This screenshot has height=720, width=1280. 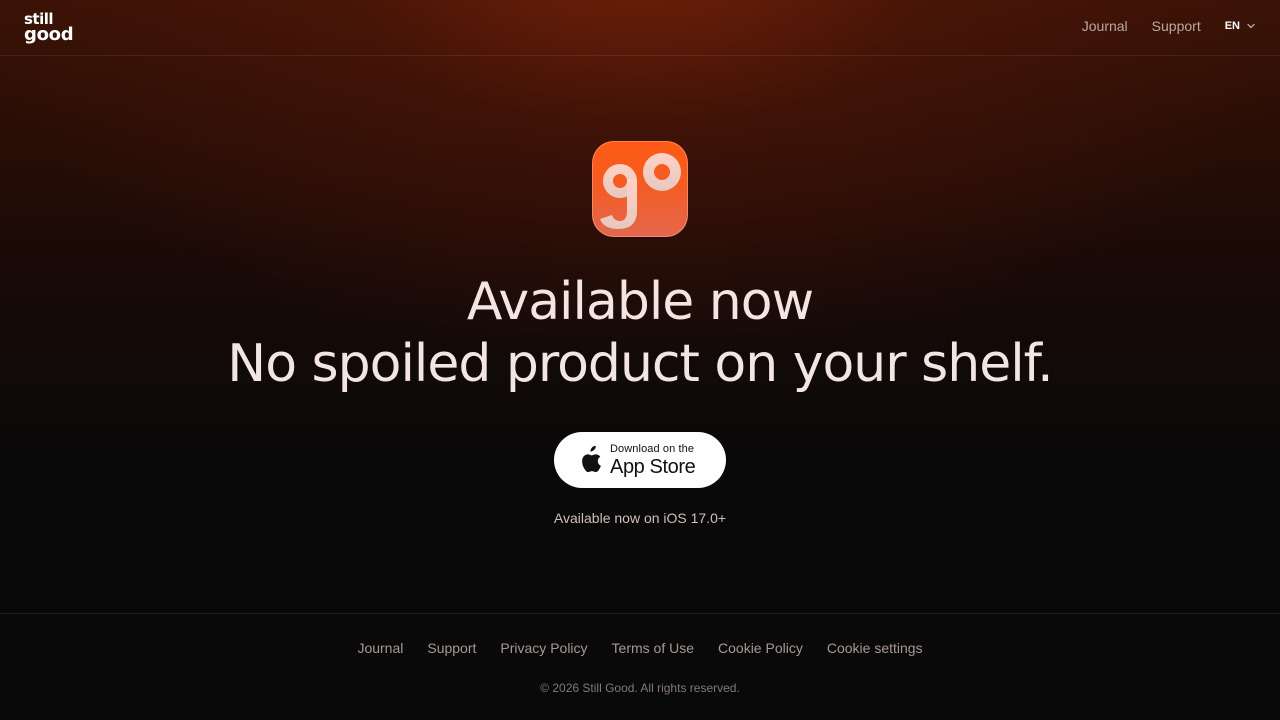 What do you see at coordinates (380, 648) in the screenshot?
I see `footer-link-journal: Journal` at bounding box center [380, 648].